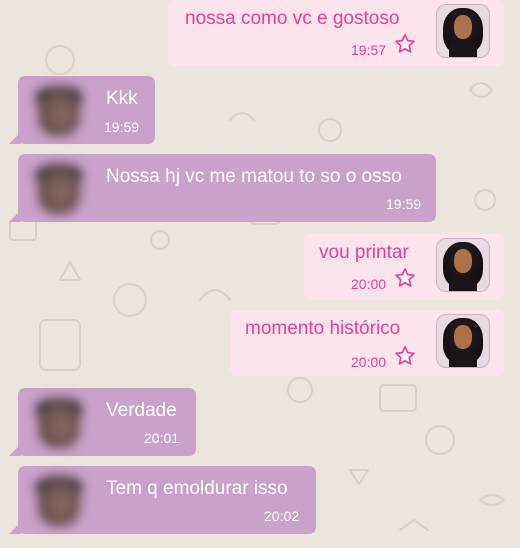  Describe the element at coordinates (367, 343) in the screenshot. I see `message-bubble-outgoing: momento histórico 20:00` at that location.